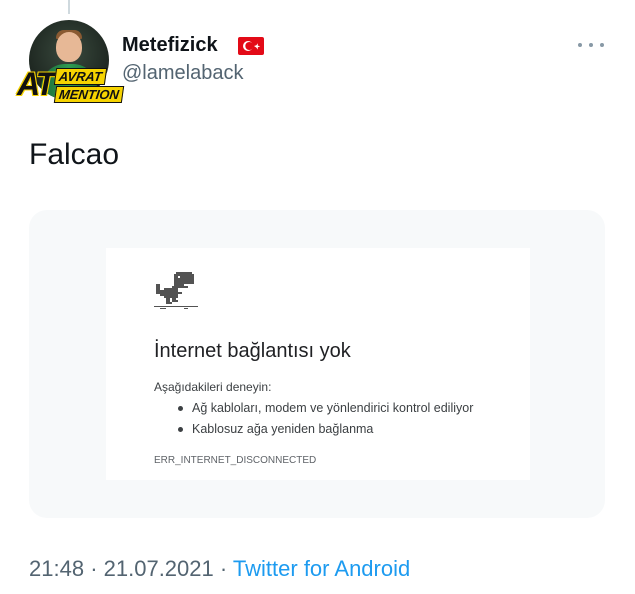  What do you see at coordinates (235, 460) in the screenshot?
I see `error-code: ERR_INTERNET_DISCONNECTED` at bounding box center [235, 460].